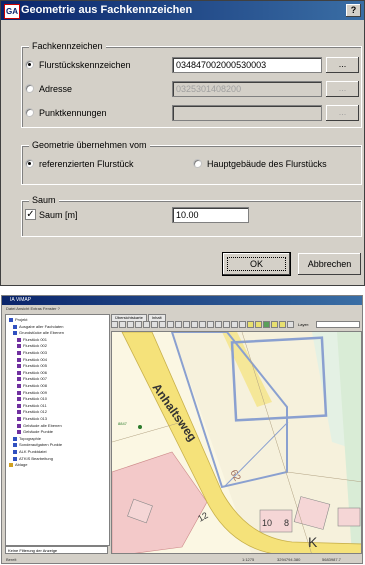  I want to click on tree-item: Topographie, so click(27, 438).